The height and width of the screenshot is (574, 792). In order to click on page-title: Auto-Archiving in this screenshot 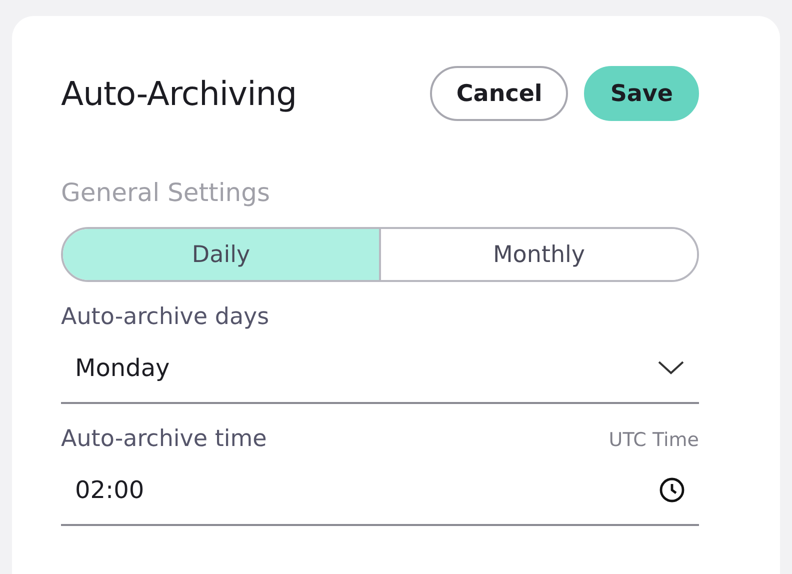, I will do `click(179, 93)`.